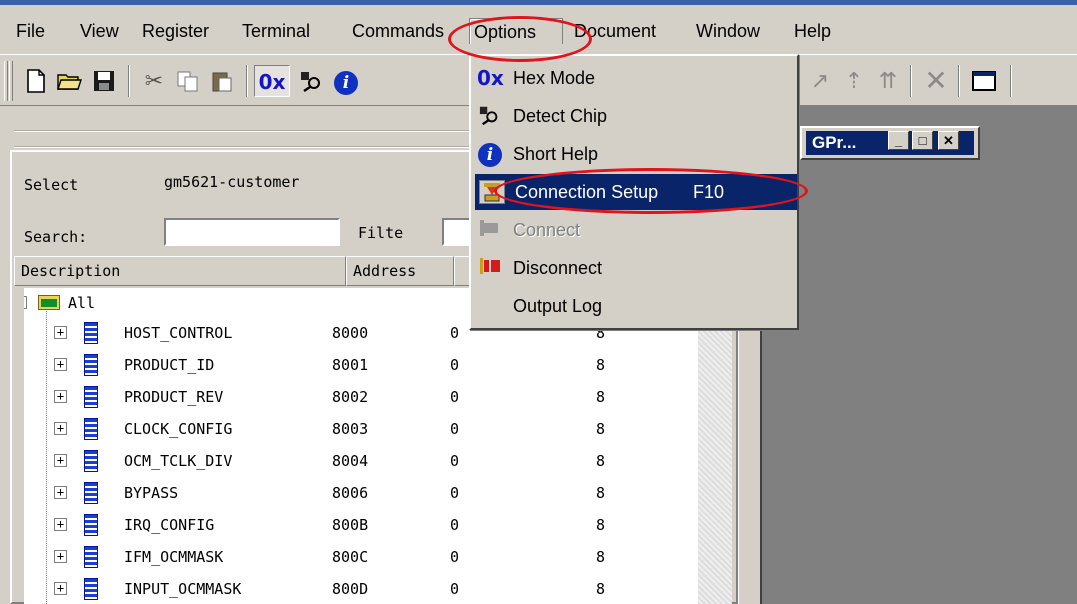 The height and width of the screenshot is (604, 1077). Describe the element at coordinates (728, 31) in the screenshot. I see `menu-window: Window` at that location.